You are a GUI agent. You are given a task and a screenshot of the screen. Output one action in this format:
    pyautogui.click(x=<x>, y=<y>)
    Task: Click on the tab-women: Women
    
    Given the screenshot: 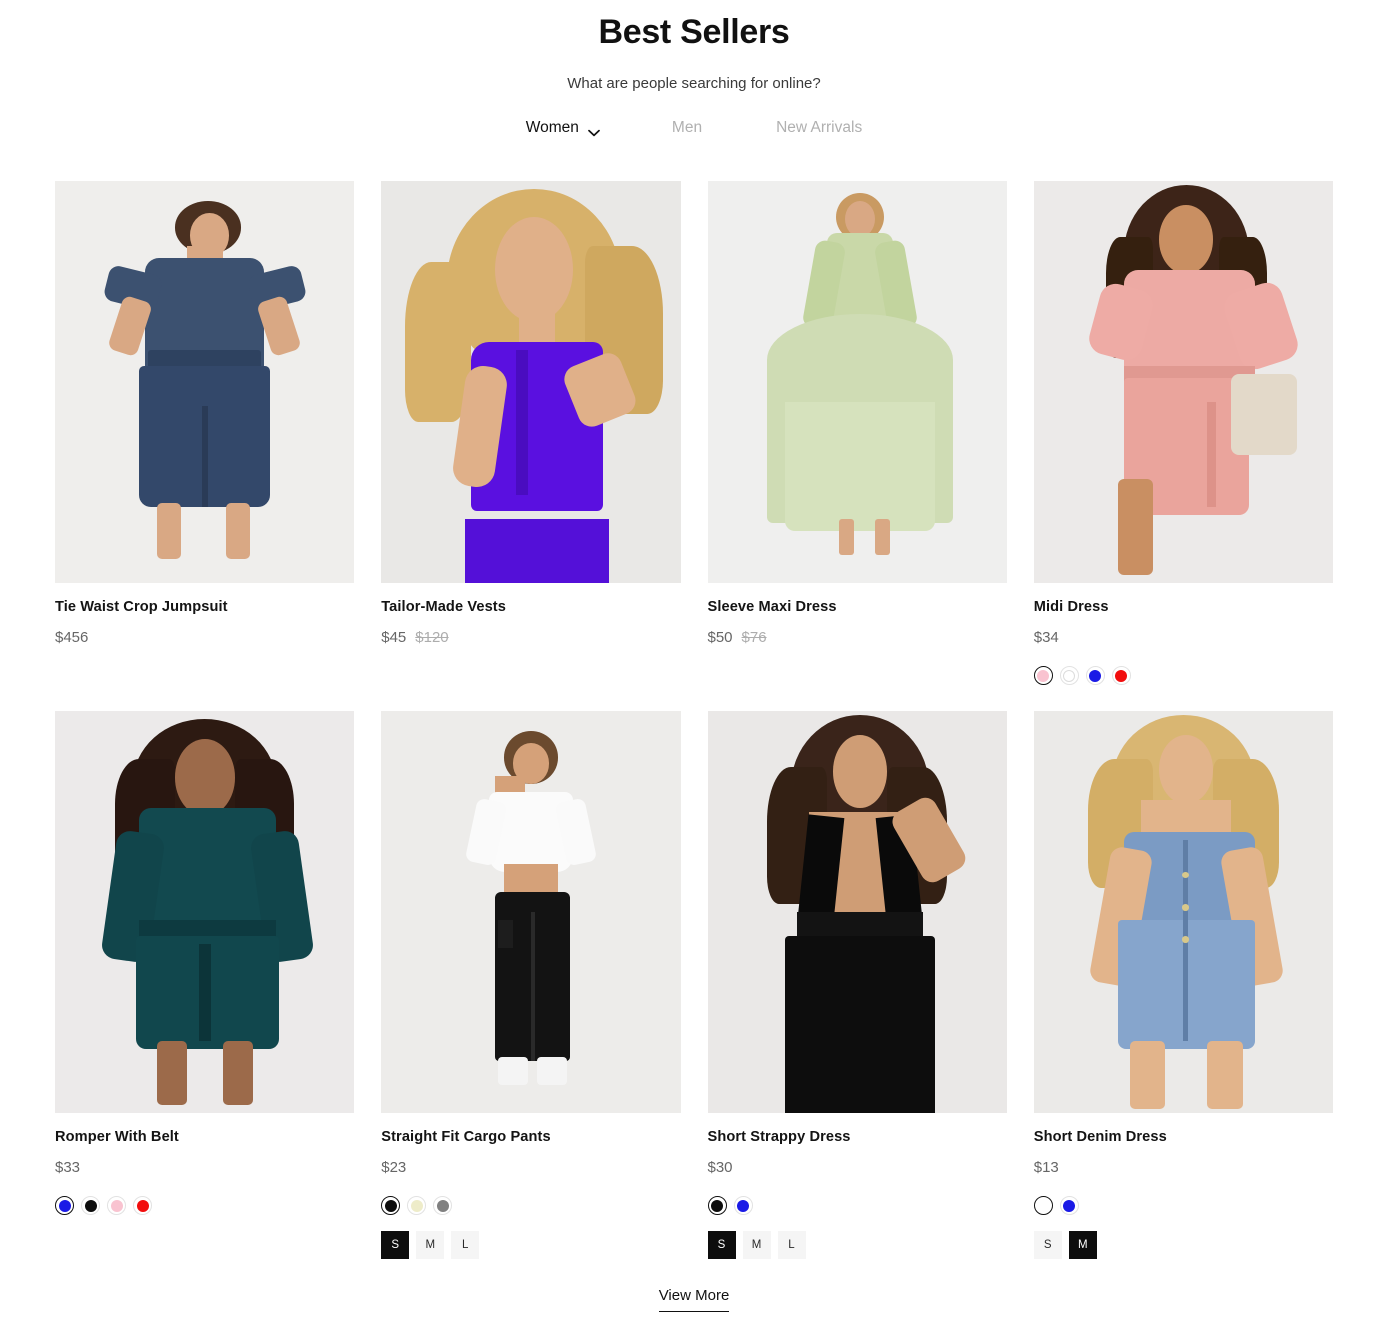 What is the action you would take?
    pyautogui.click(x=563, y=128)
    